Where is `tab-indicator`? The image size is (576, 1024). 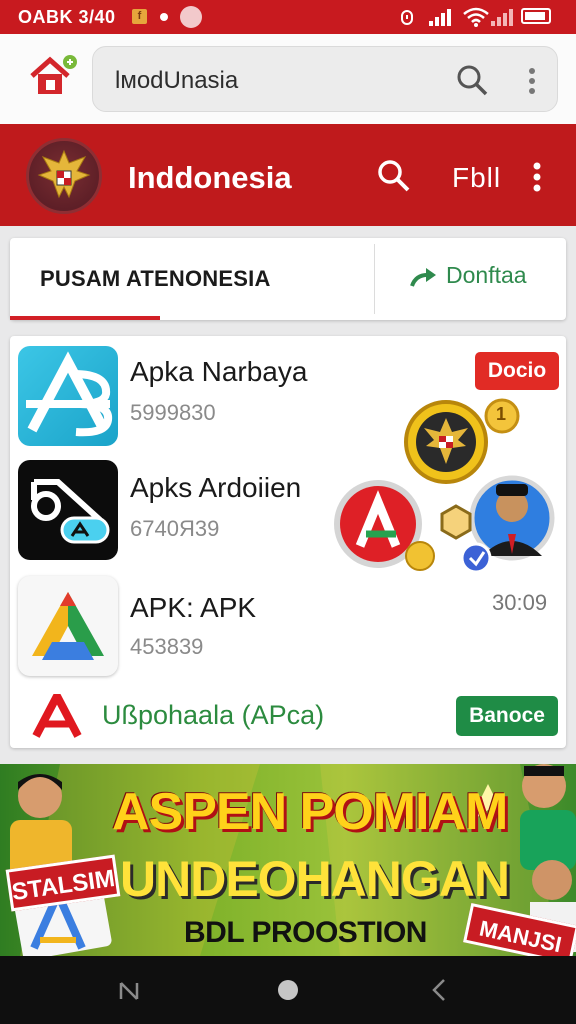 tab-indicator is located at coordinates (85, 318).